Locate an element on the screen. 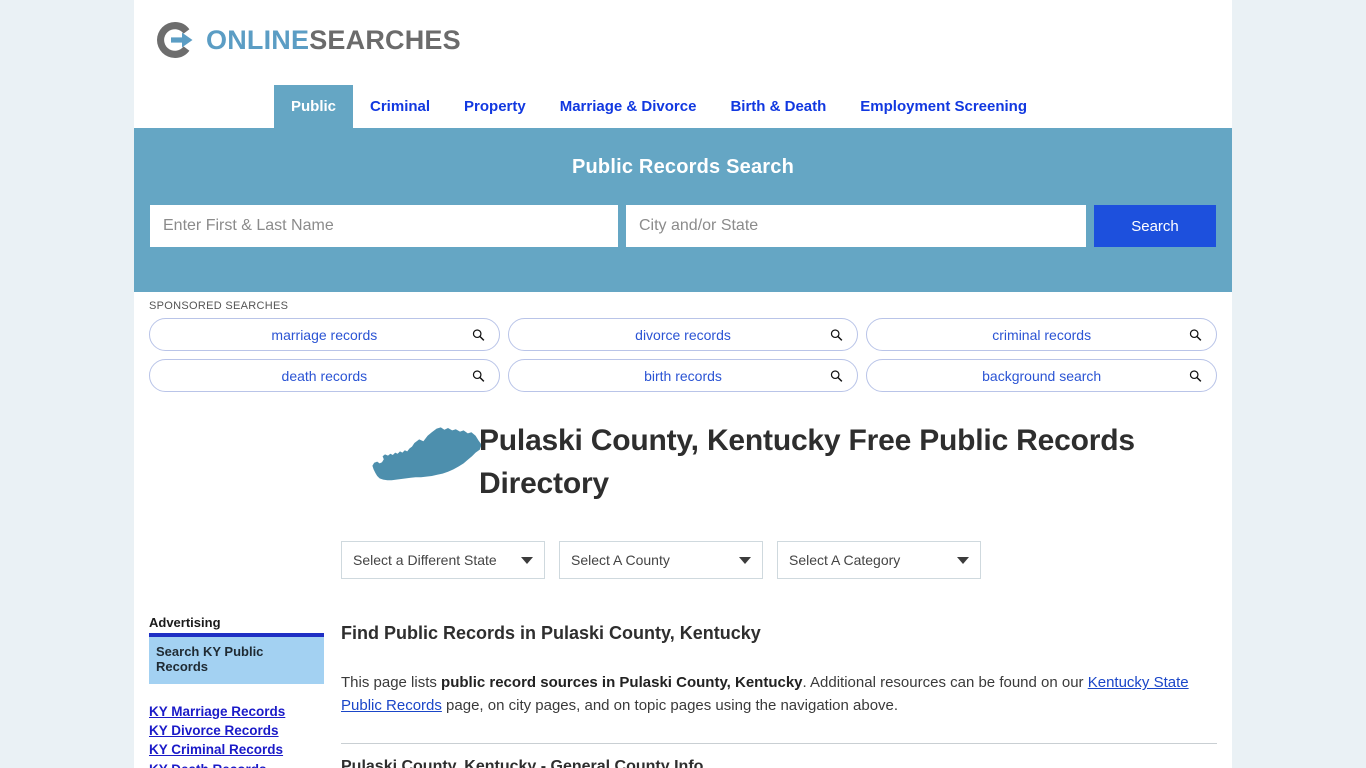  nav-tab-property: Property is located at coordinates (495, 106).